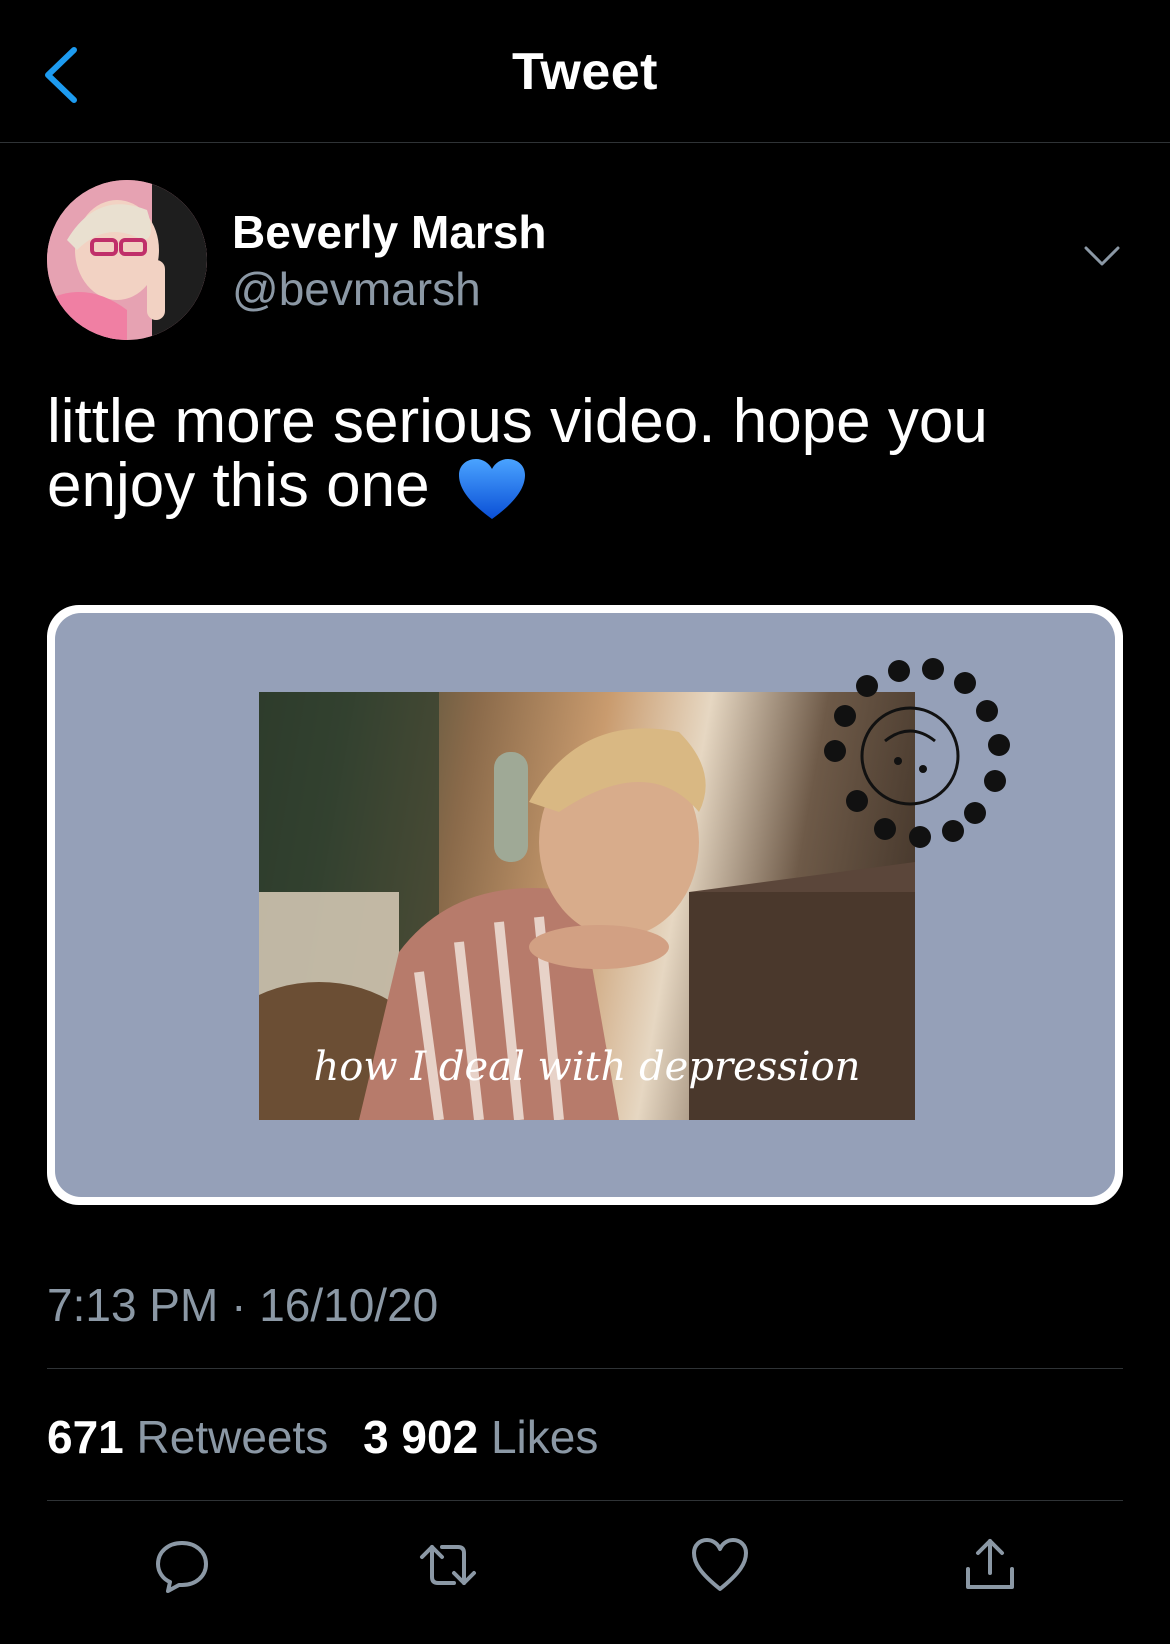  Describe the element at coordinates (182, 1565) in the screenshot. I see `reply-icon` at that location.